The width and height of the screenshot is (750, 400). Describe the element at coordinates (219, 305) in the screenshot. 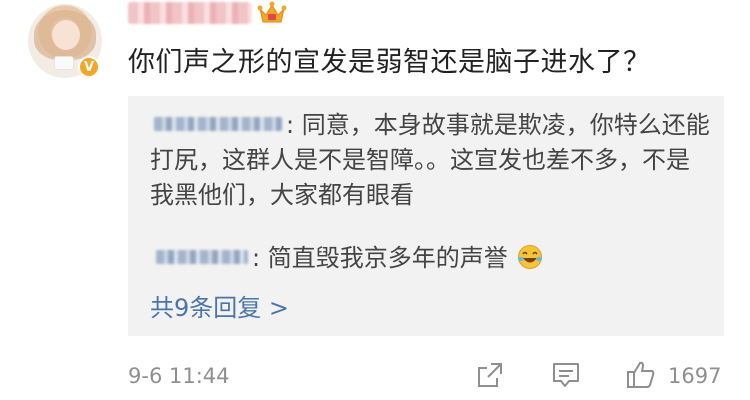

I see `more-replies-link: 共9条回复 >` at that location.